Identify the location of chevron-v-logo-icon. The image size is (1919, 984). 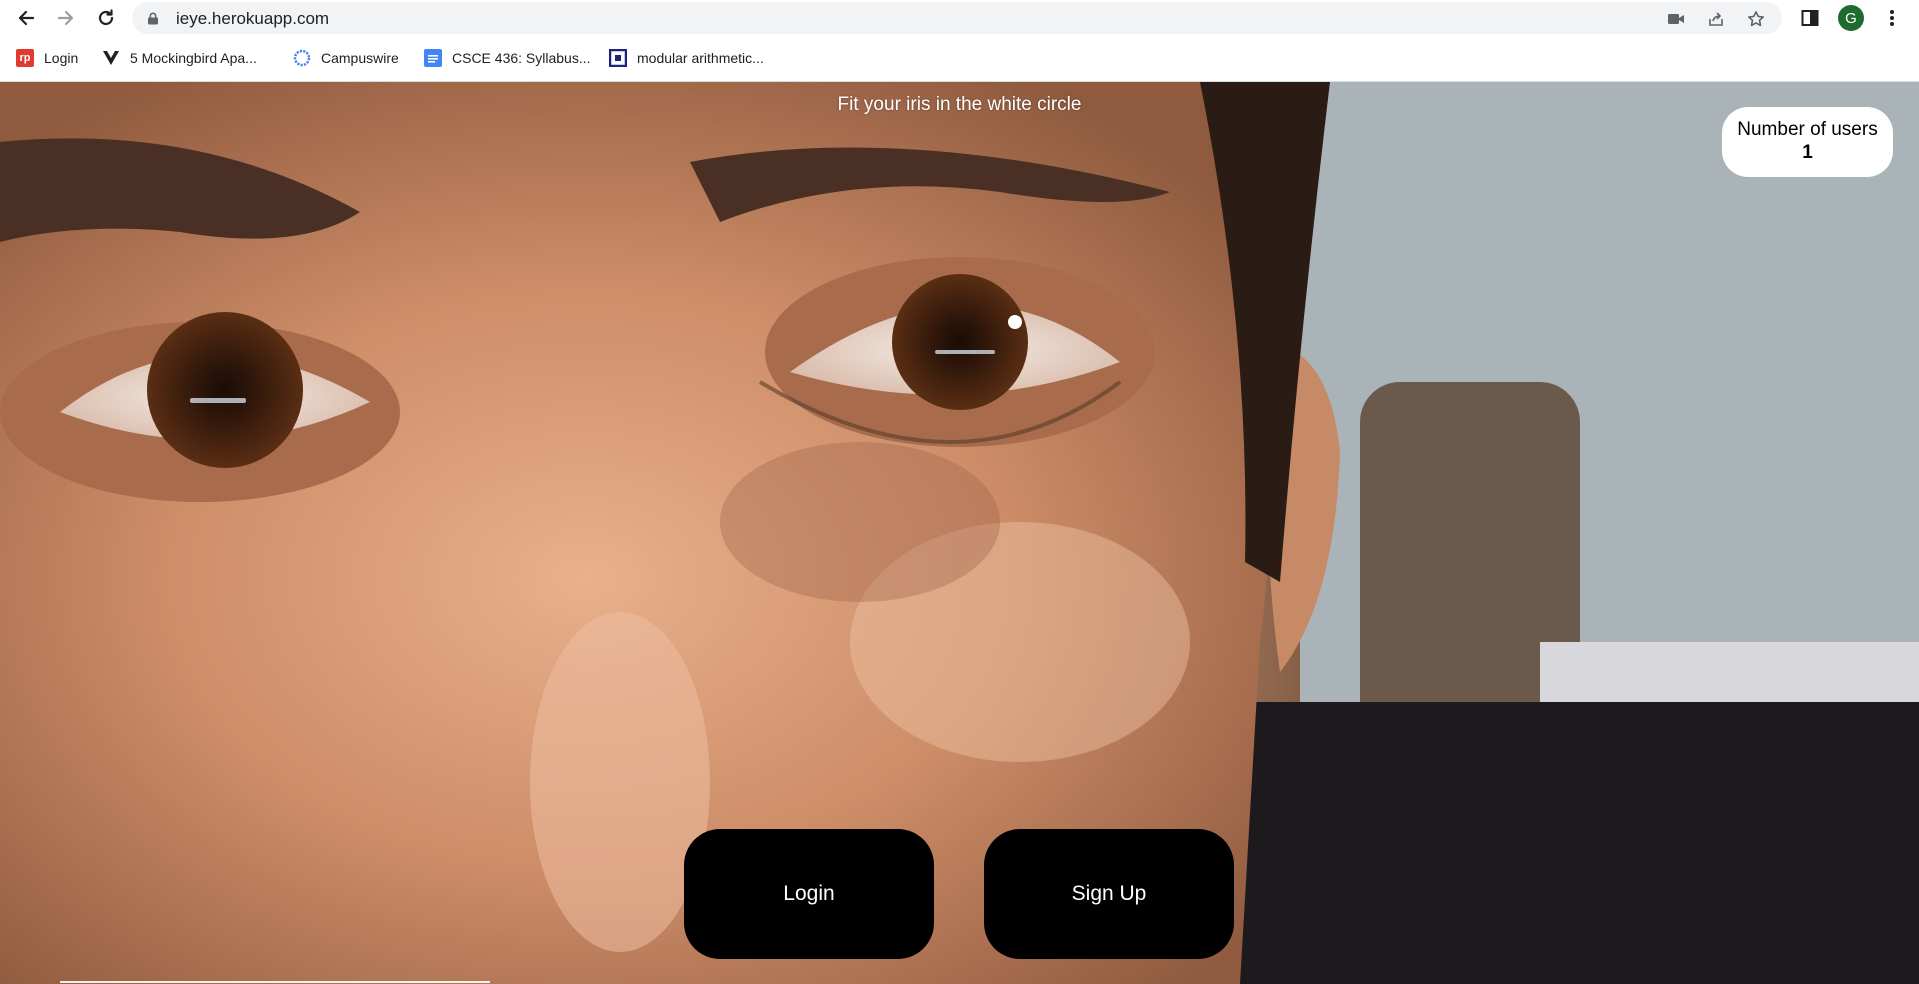
(111, 58).